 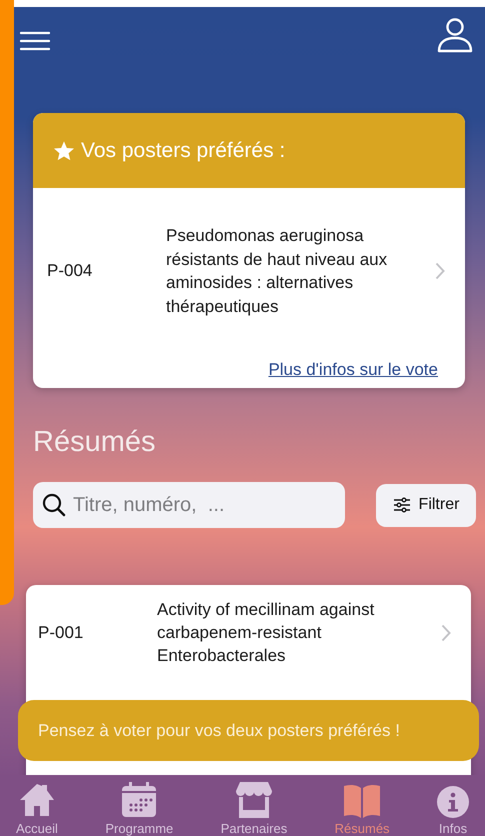 I want to click on filter-button: Filtrer, so click(x=426, y=505).